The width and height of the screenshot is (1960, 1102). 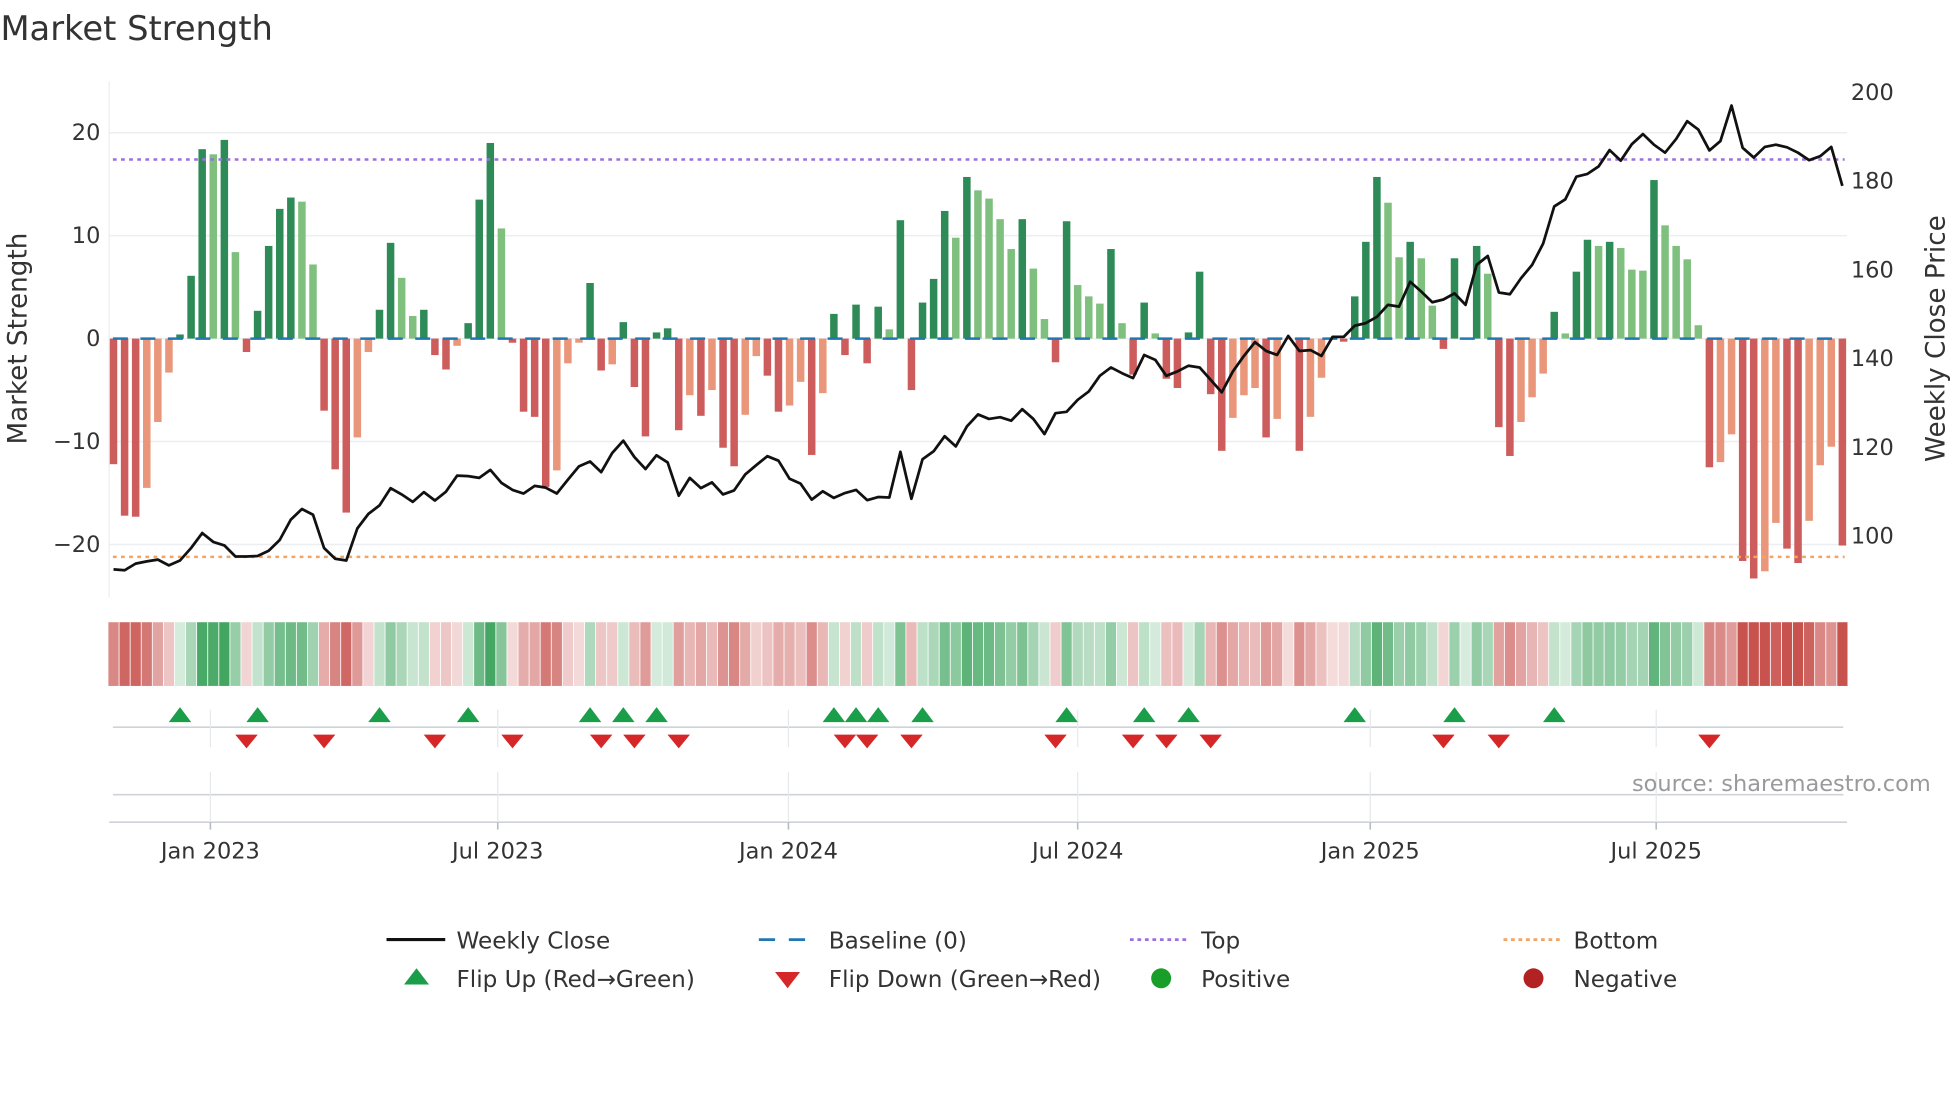 I want to click on legend-item-flip-up: Flip Up (Red→Green), so click(x=549, y=980).